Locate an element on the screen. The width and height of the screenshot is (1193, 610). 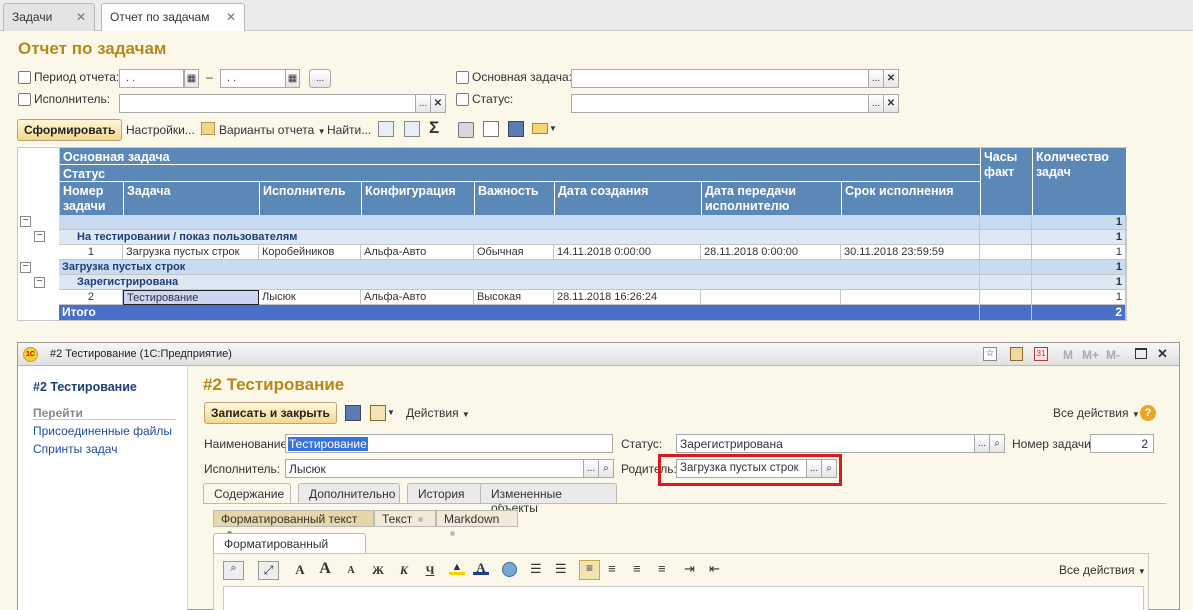
mail-icon is located at coordinates (540, 128).